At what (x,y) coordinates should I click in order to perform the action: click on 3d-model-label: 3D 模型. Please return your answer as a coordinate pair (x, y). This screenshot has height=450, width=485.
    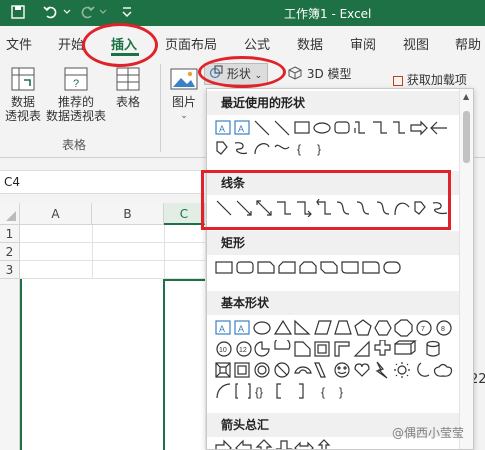
    Looking at the image, I should click on (329, 74).